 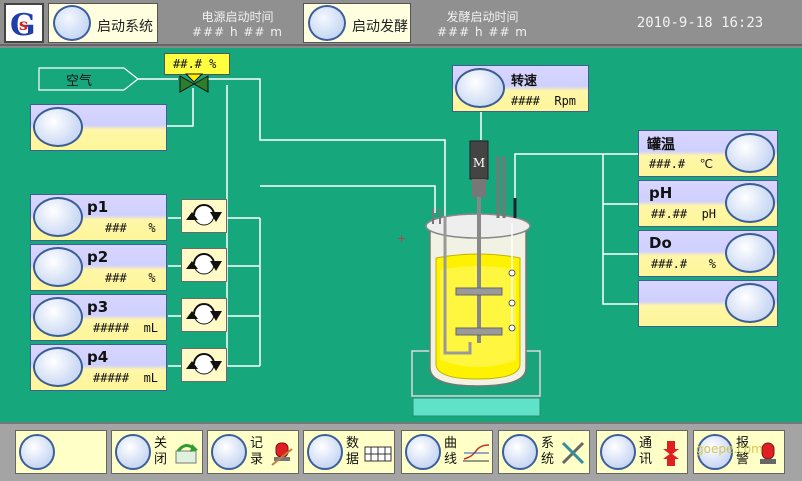 I want to click on spare-sensor-panel, so click(x=708, y=303).